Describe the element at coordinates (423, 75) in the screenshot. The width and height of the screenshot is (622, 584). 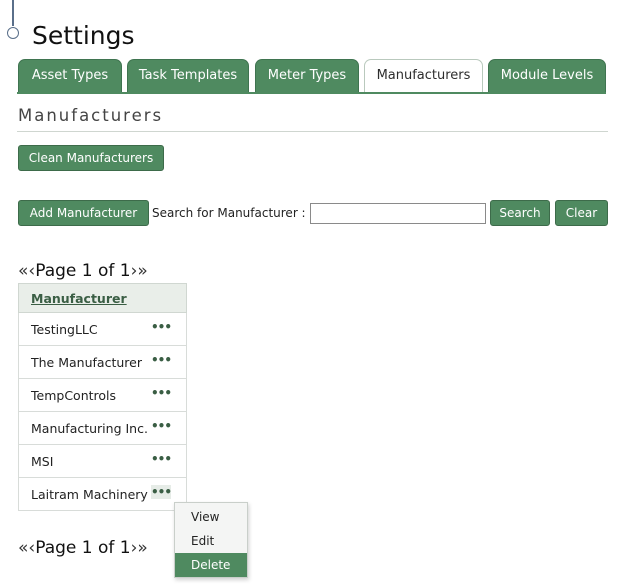
I see `tab-manufacturers: Manufacturers` at that location.